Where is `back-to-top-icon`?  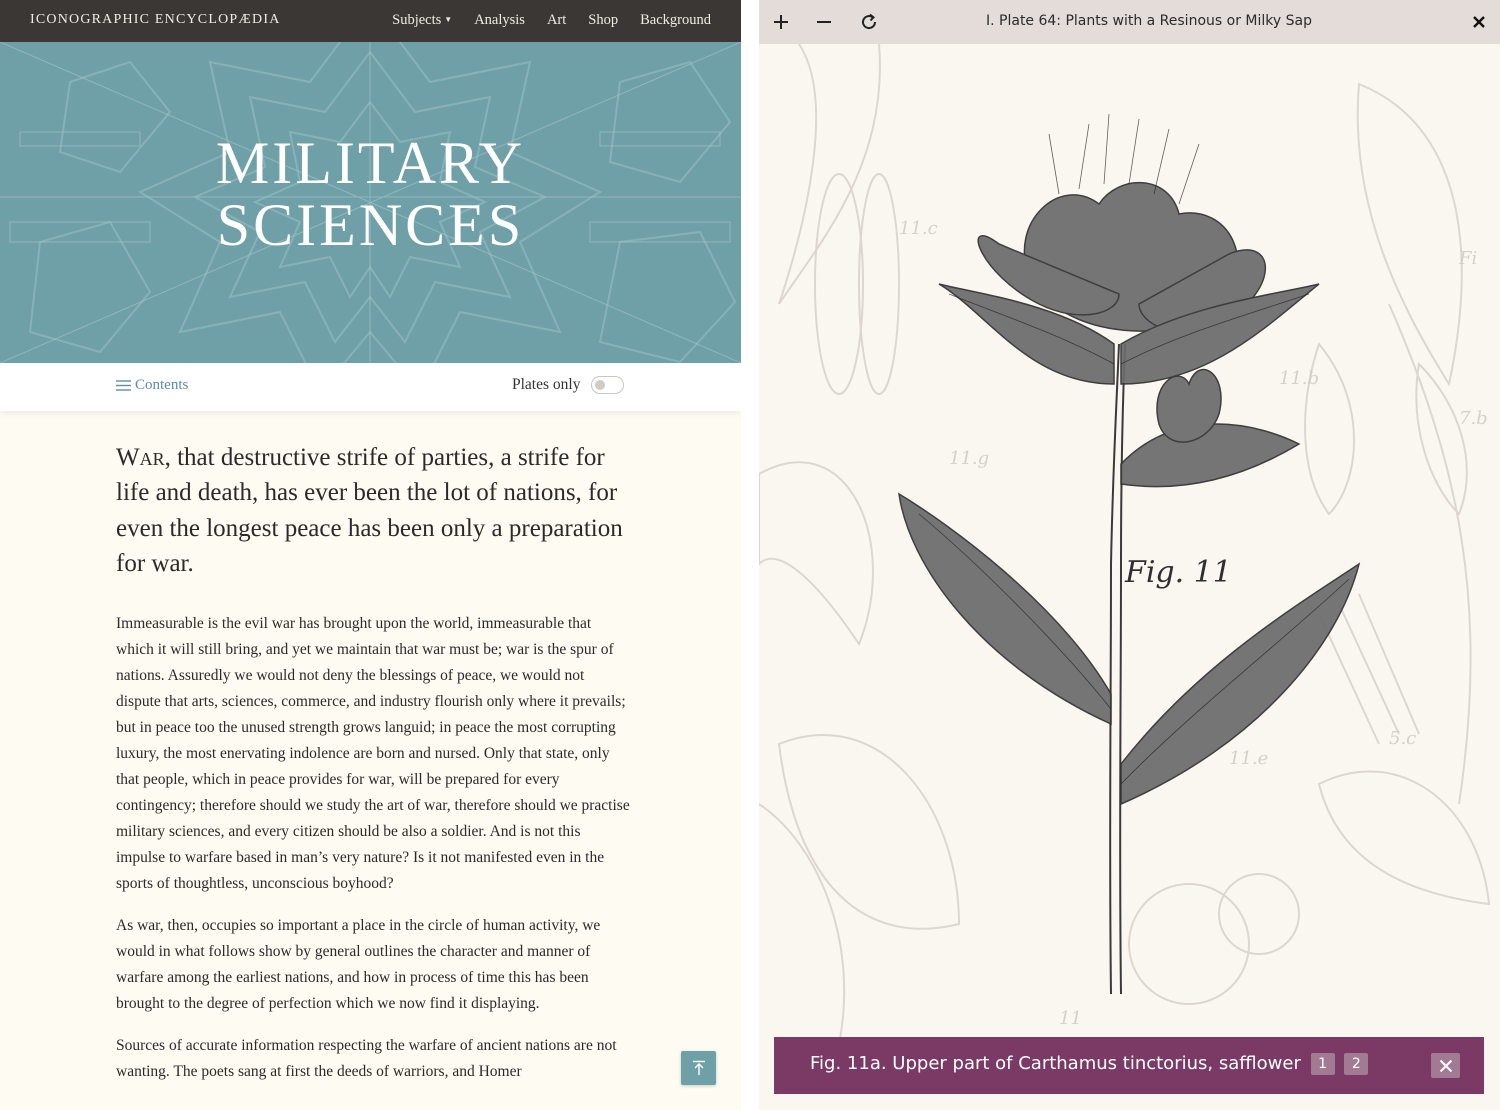 back-to-top-icon is located at coordinates (698, 1067).